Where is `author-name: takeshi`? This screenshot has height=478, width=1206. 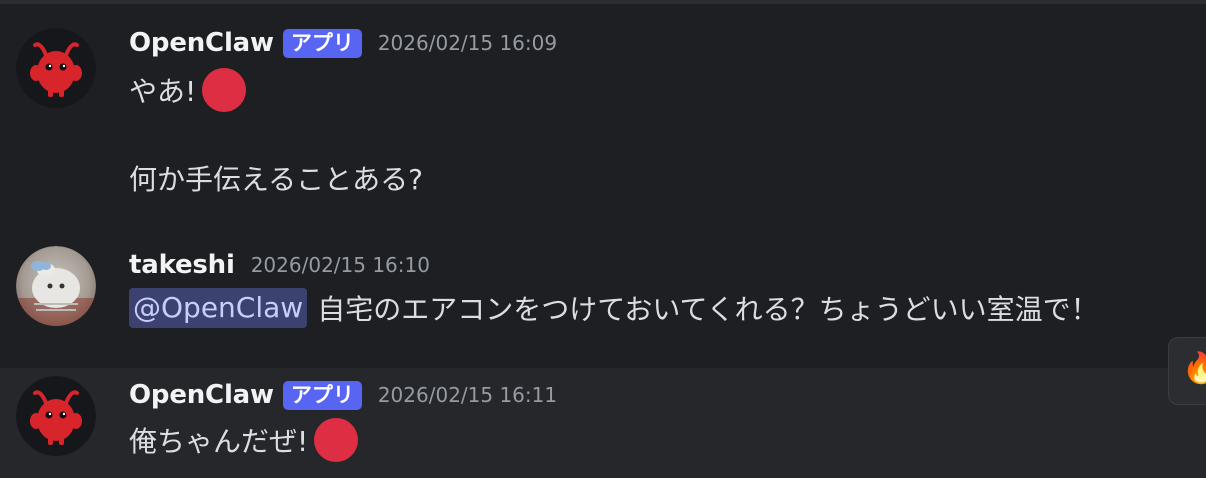 author-name: takeshi is located at coordinates (182, 265).